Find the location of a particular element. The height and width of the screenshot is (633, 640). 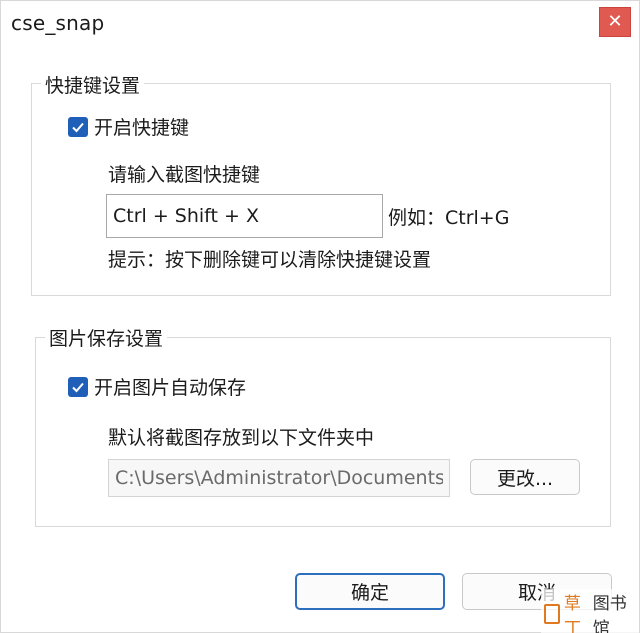

default-folder-label: 默认将截图存放到以下文件夹中 is located at coordinates (241, 438).